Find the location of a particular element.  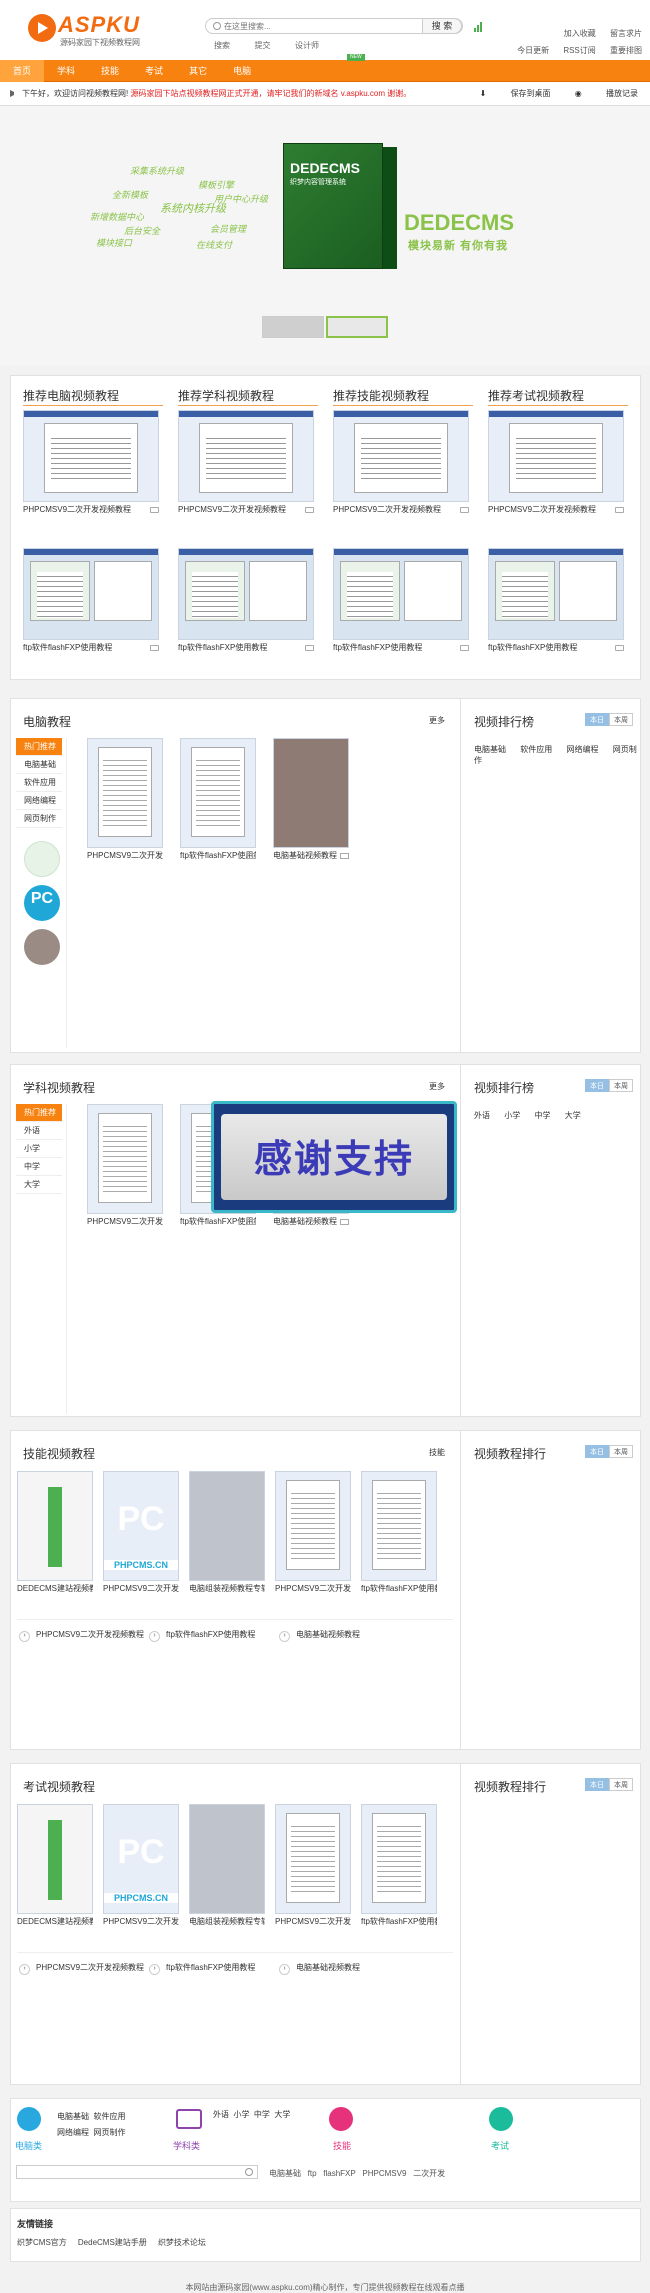

video-card: 电脑组装视频教程专辑 is located at coordinates (227, 1867).